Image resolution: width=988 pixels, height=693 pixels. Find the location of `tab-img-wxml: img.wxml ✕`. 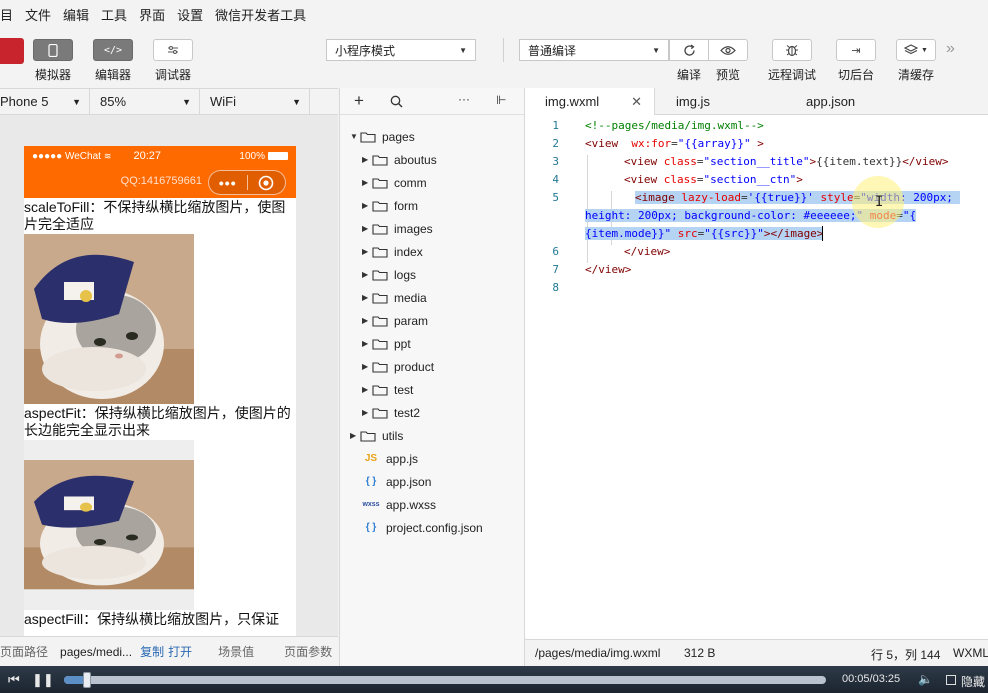

tab-img-wxml: img.wxml ✕ is located at coordinates (590, 101).